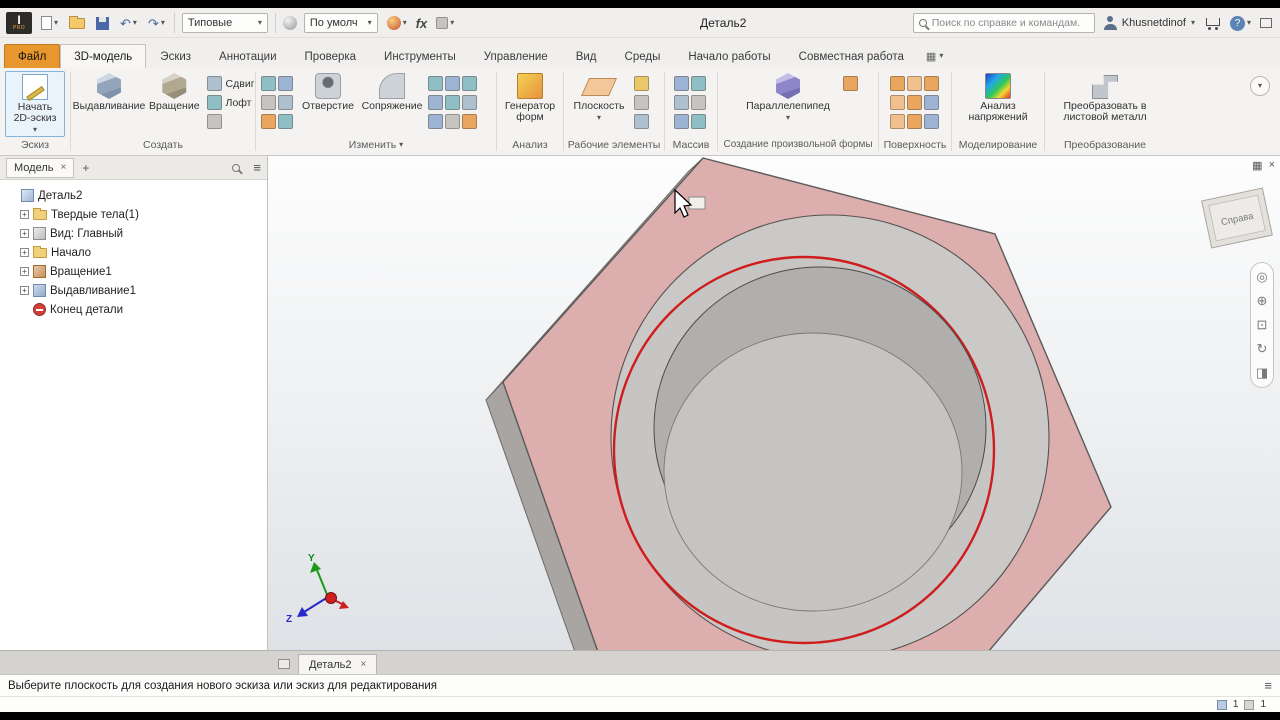 The image size is (1280, 720). What do you see at coordinates (788, 97) in the screenshot?
I see `freeform-box-button: Параллелепипед ▾` at bounding box center [788, 97].